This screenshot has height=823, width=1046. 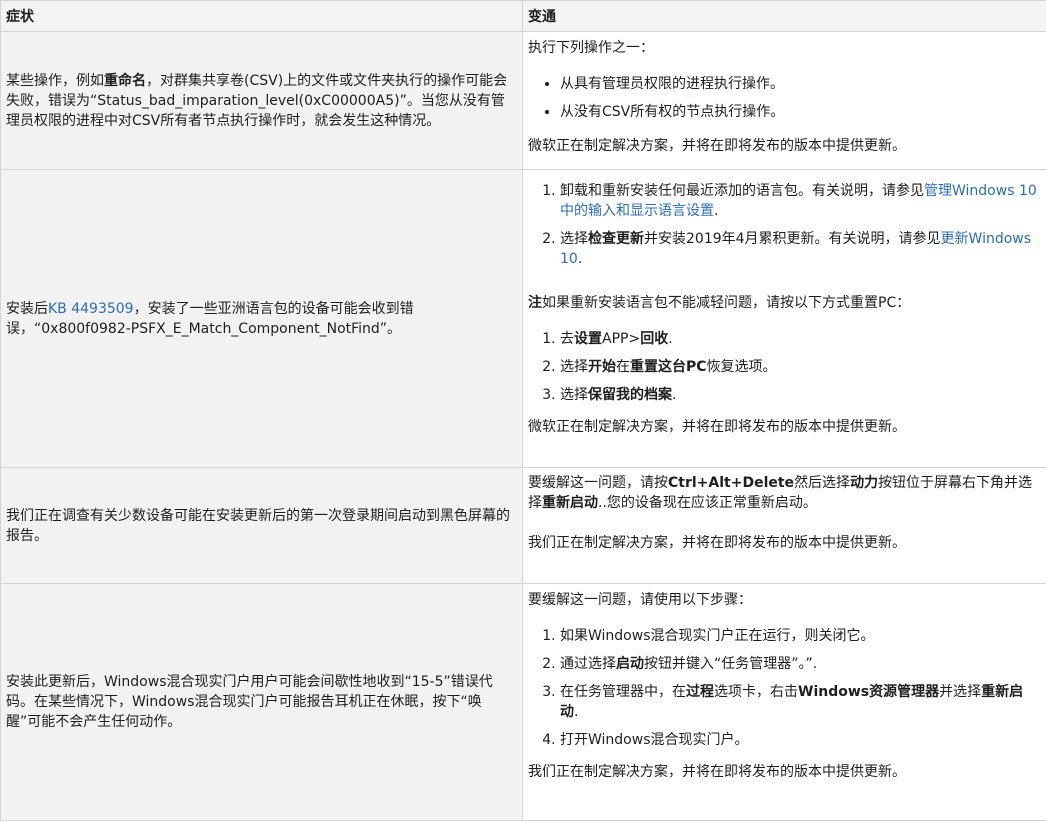 What do you see at coordinates (800, 367) in the screenshot?
I see `list-item: 选择开始在重置这台PC恢复选项。` at bounding box center [800, 367].